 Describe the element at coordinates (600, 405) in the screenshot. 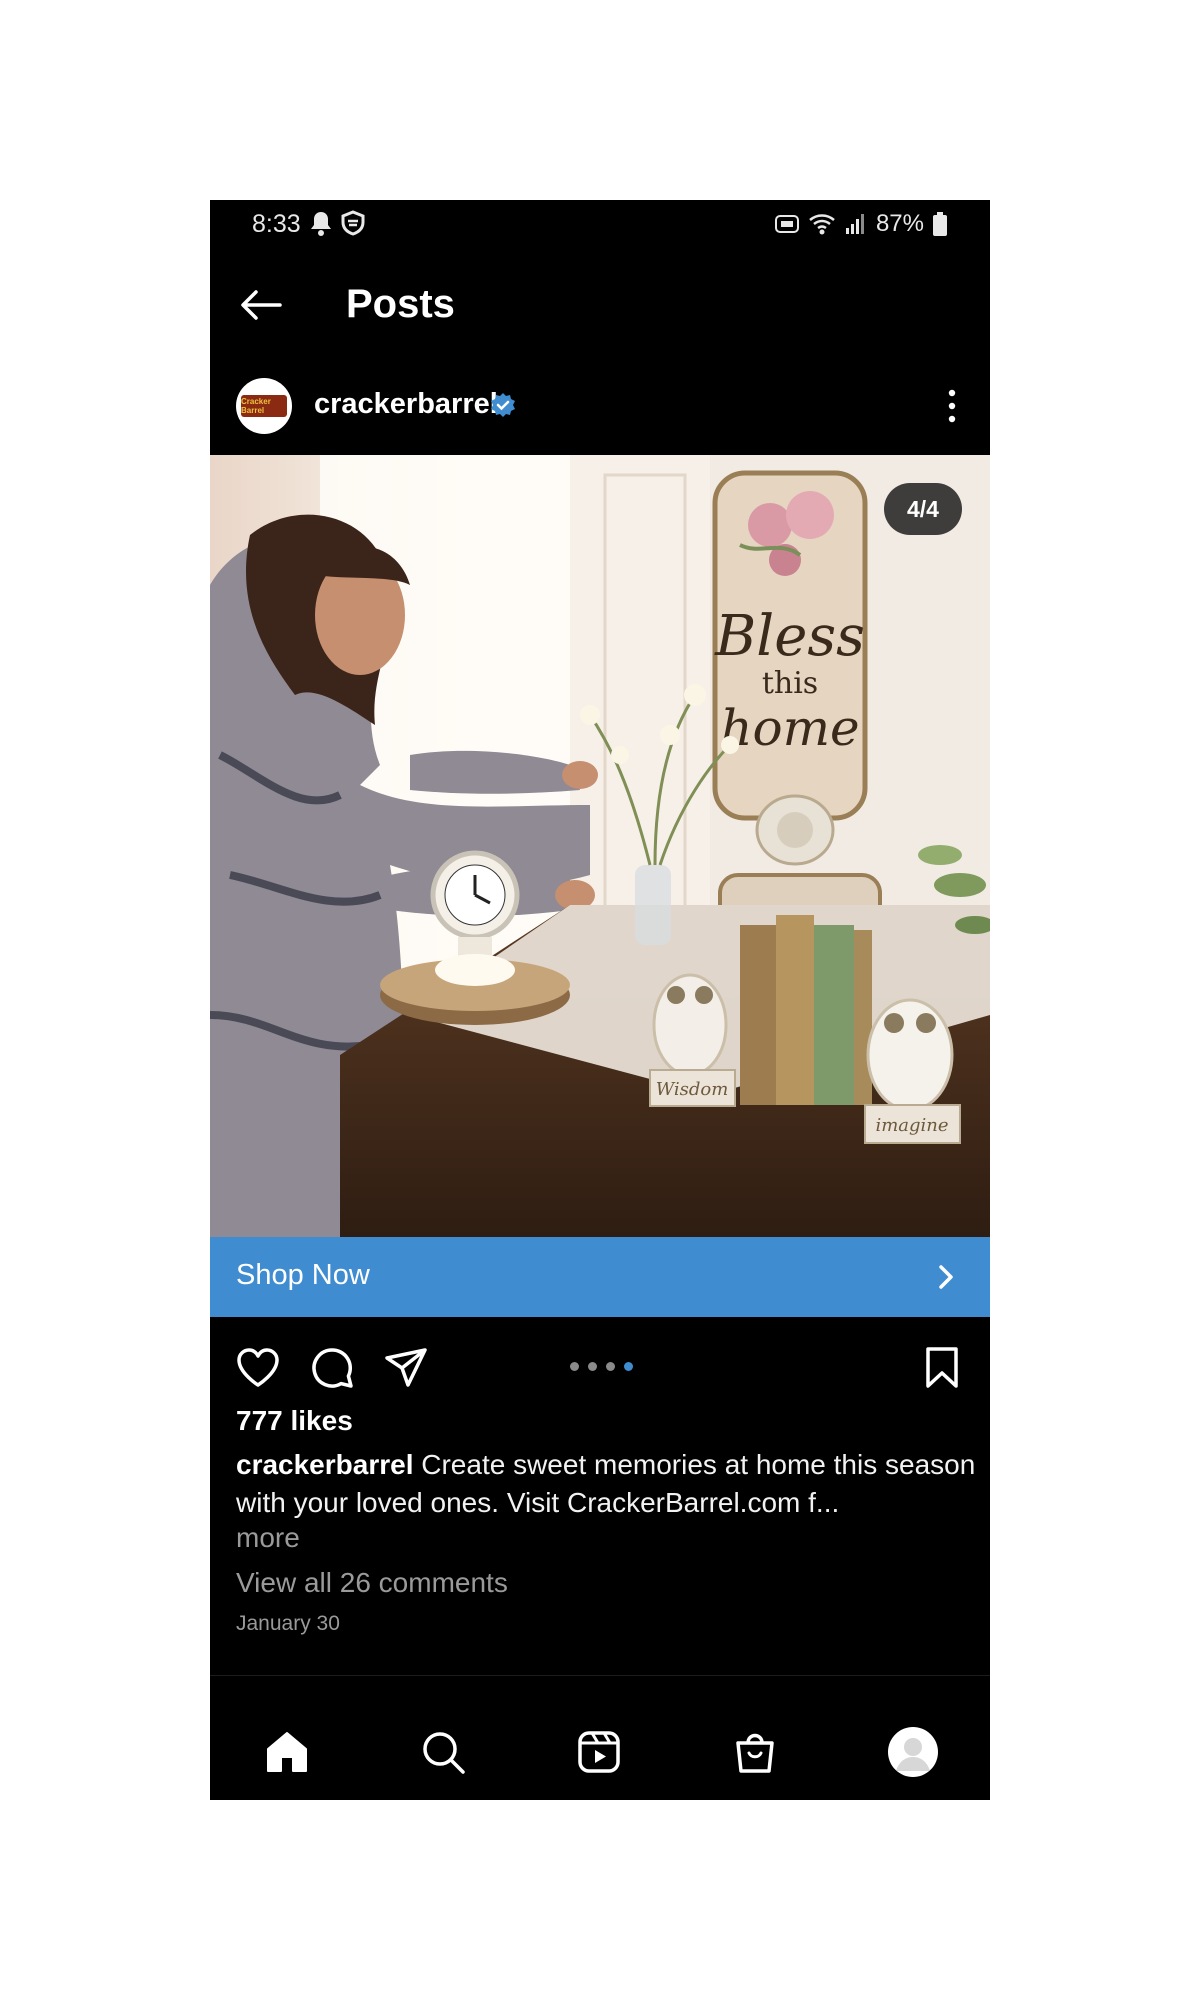

I see `post-header: Cracker Barrel crackerbarrel` at that location.